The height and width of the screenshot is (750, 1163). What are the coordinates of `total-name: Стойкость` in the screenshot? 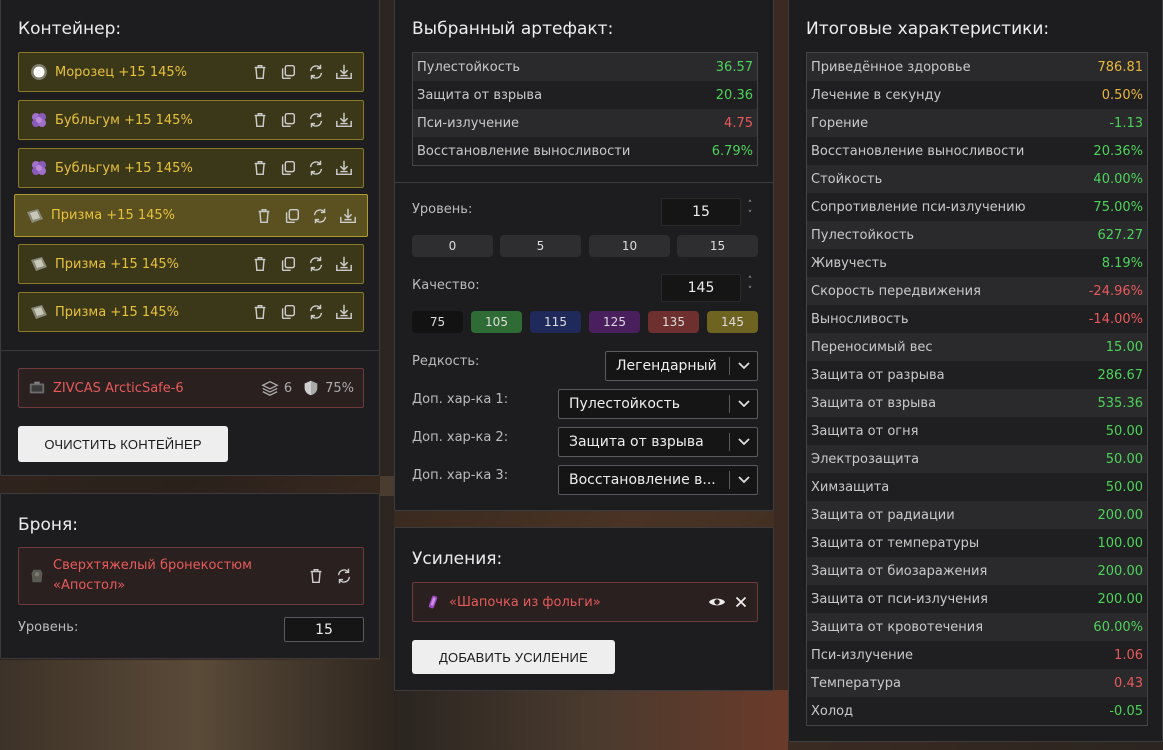 It's located at (847, 179).